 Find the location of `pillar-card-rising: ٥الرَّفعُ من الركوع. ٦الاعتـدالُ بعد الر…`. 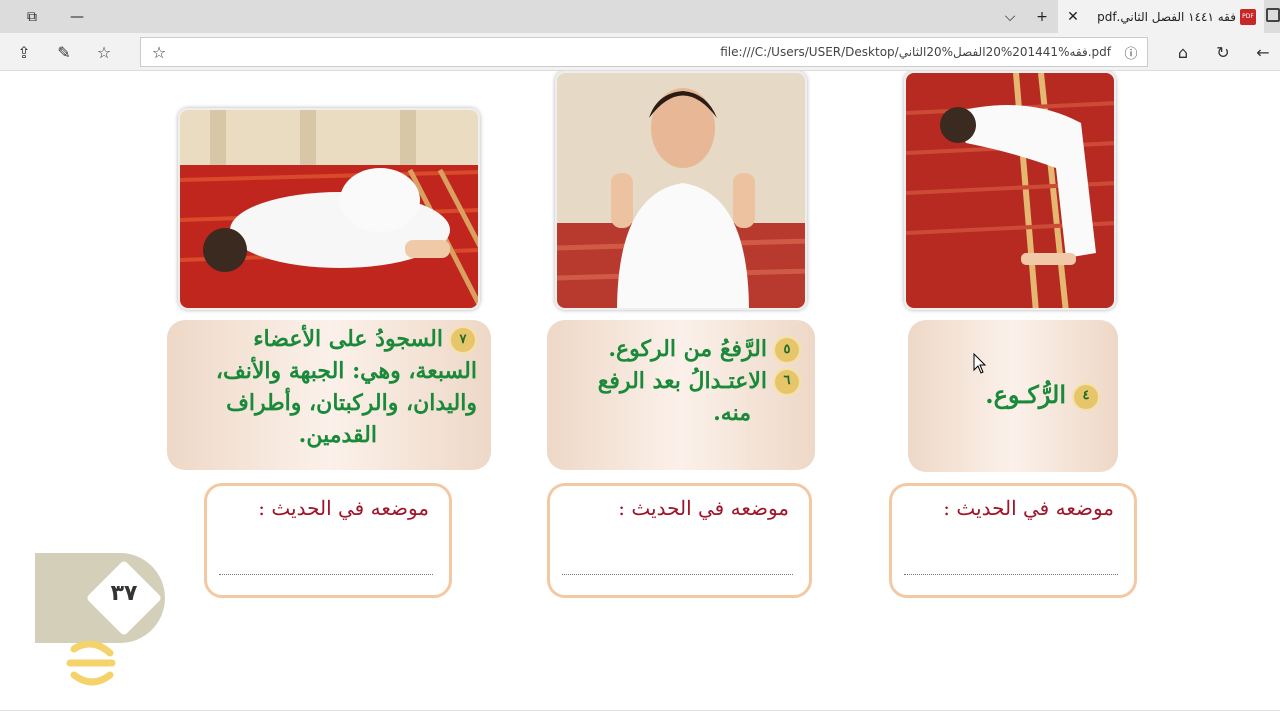

pillar-card-rising: ٥الرَّفعُ من الركوع. ٦الاعتـدالُ بعد الر… is located at coordinates (681, 395).